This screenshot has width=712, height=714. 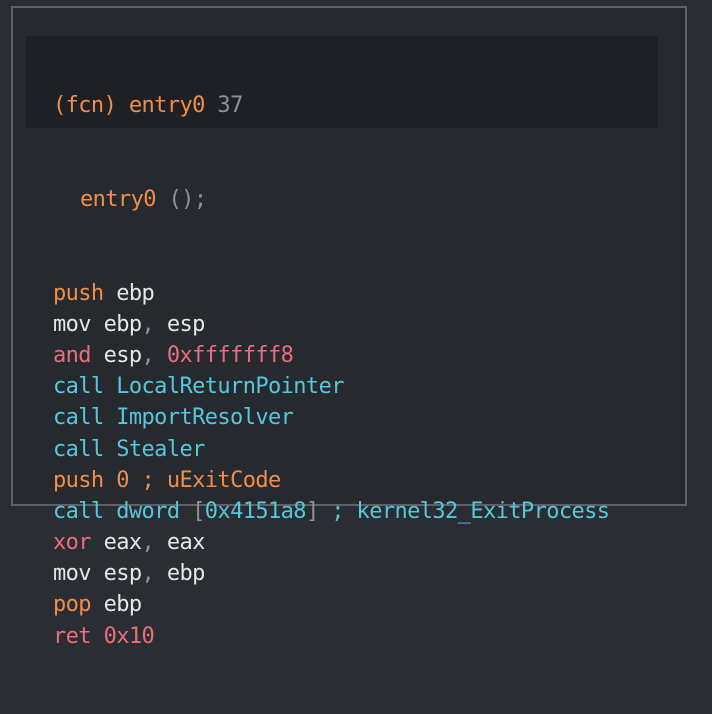 What do you see at coordinates (230, 106) in the screenshot?
I see `function-size: 37` at bounding box center [230, 106].